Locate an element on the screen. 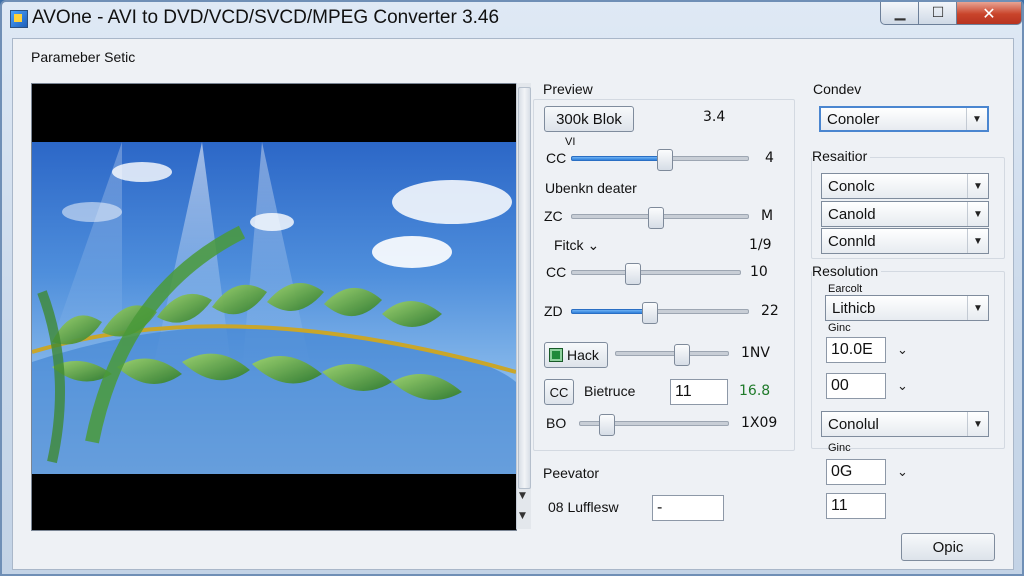  hack-checkbox is located at coordinates (556, 355).